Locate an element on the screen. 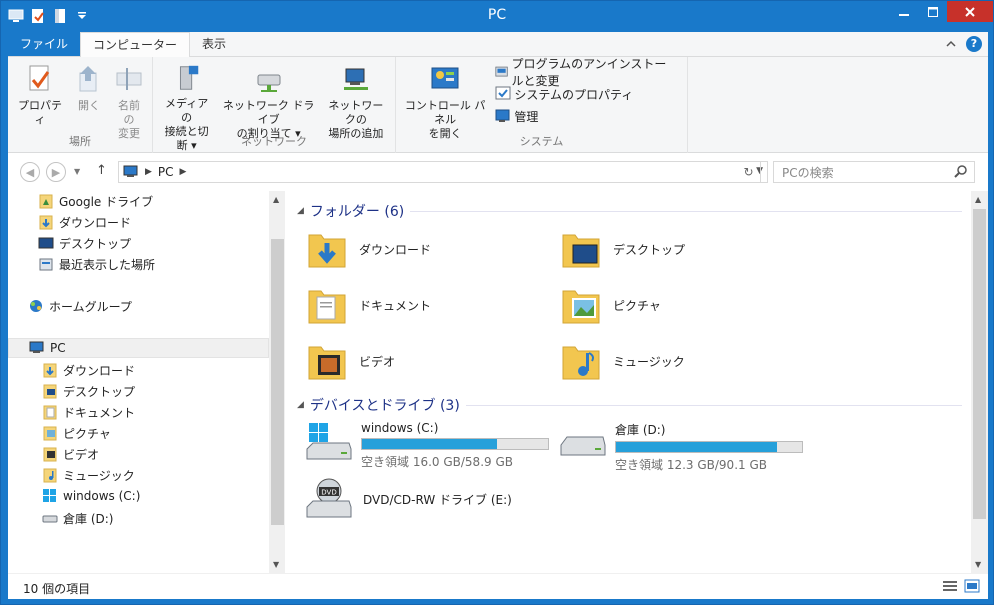  up-arrow-icon: ↑ is located at coordinates (101, 170).